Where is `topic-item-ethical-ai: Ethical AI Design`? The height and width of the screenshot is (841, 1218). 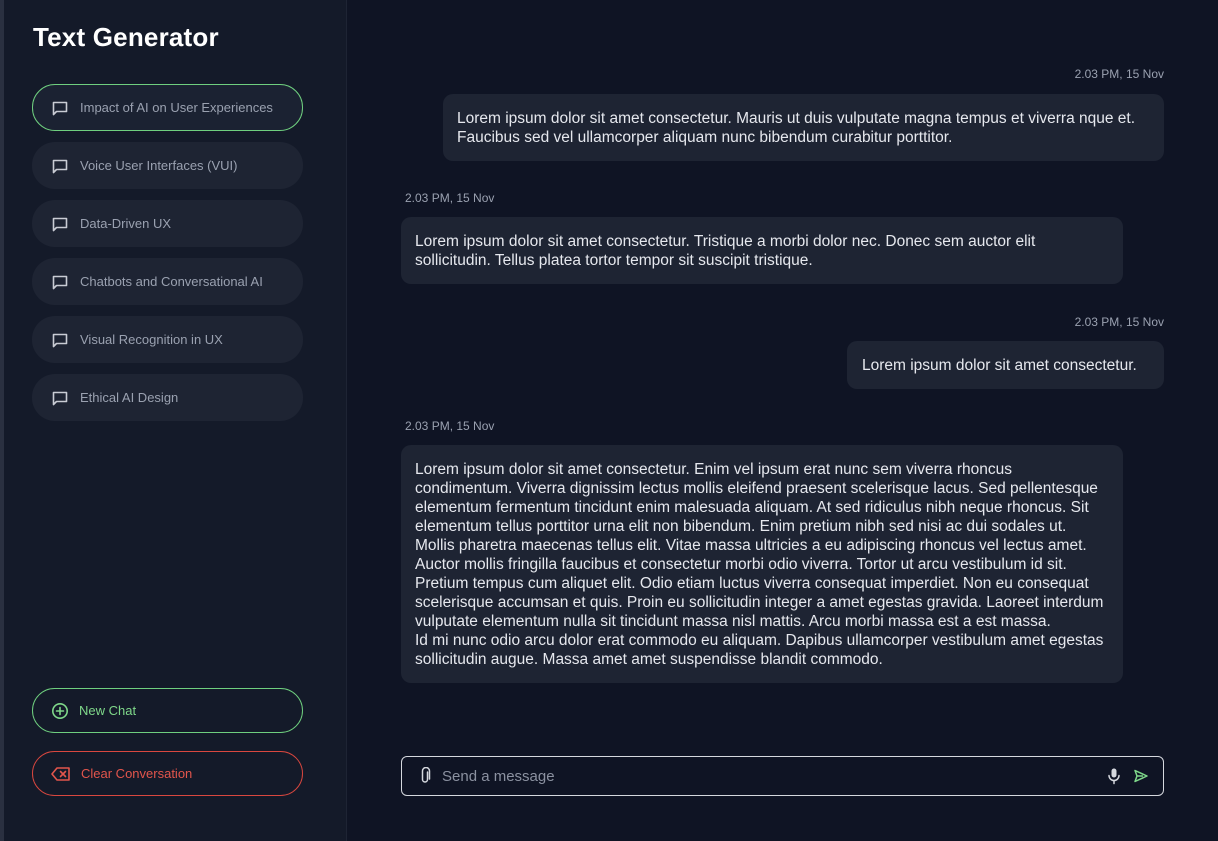
topic-item-ethical-ai: Ethical AI Design is located at coordinates (167, 397).